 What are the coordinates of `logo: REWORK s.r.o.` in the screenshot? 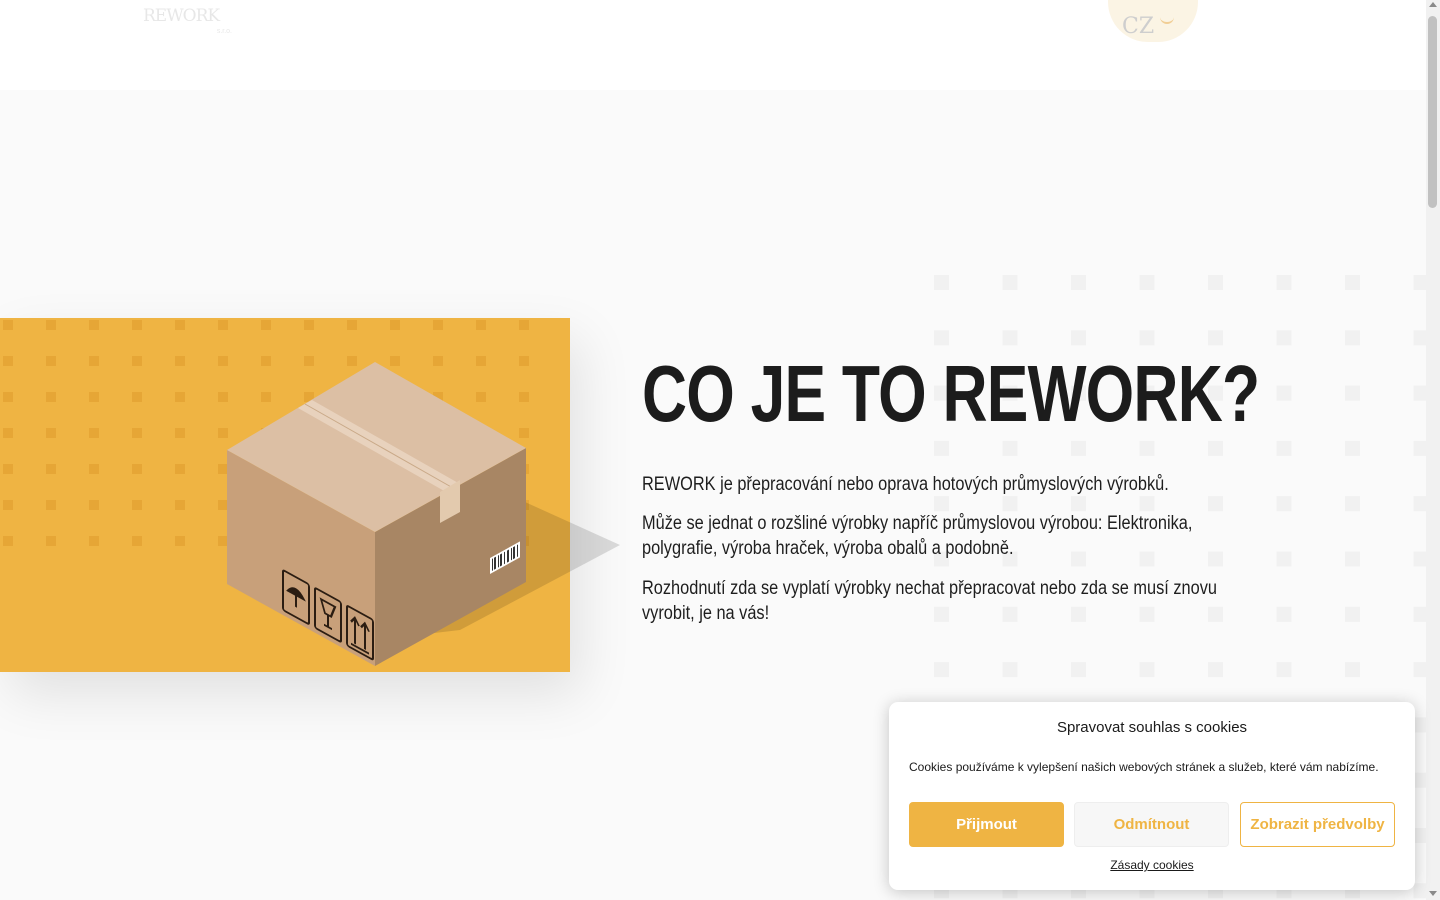 It's located at (190, 23).